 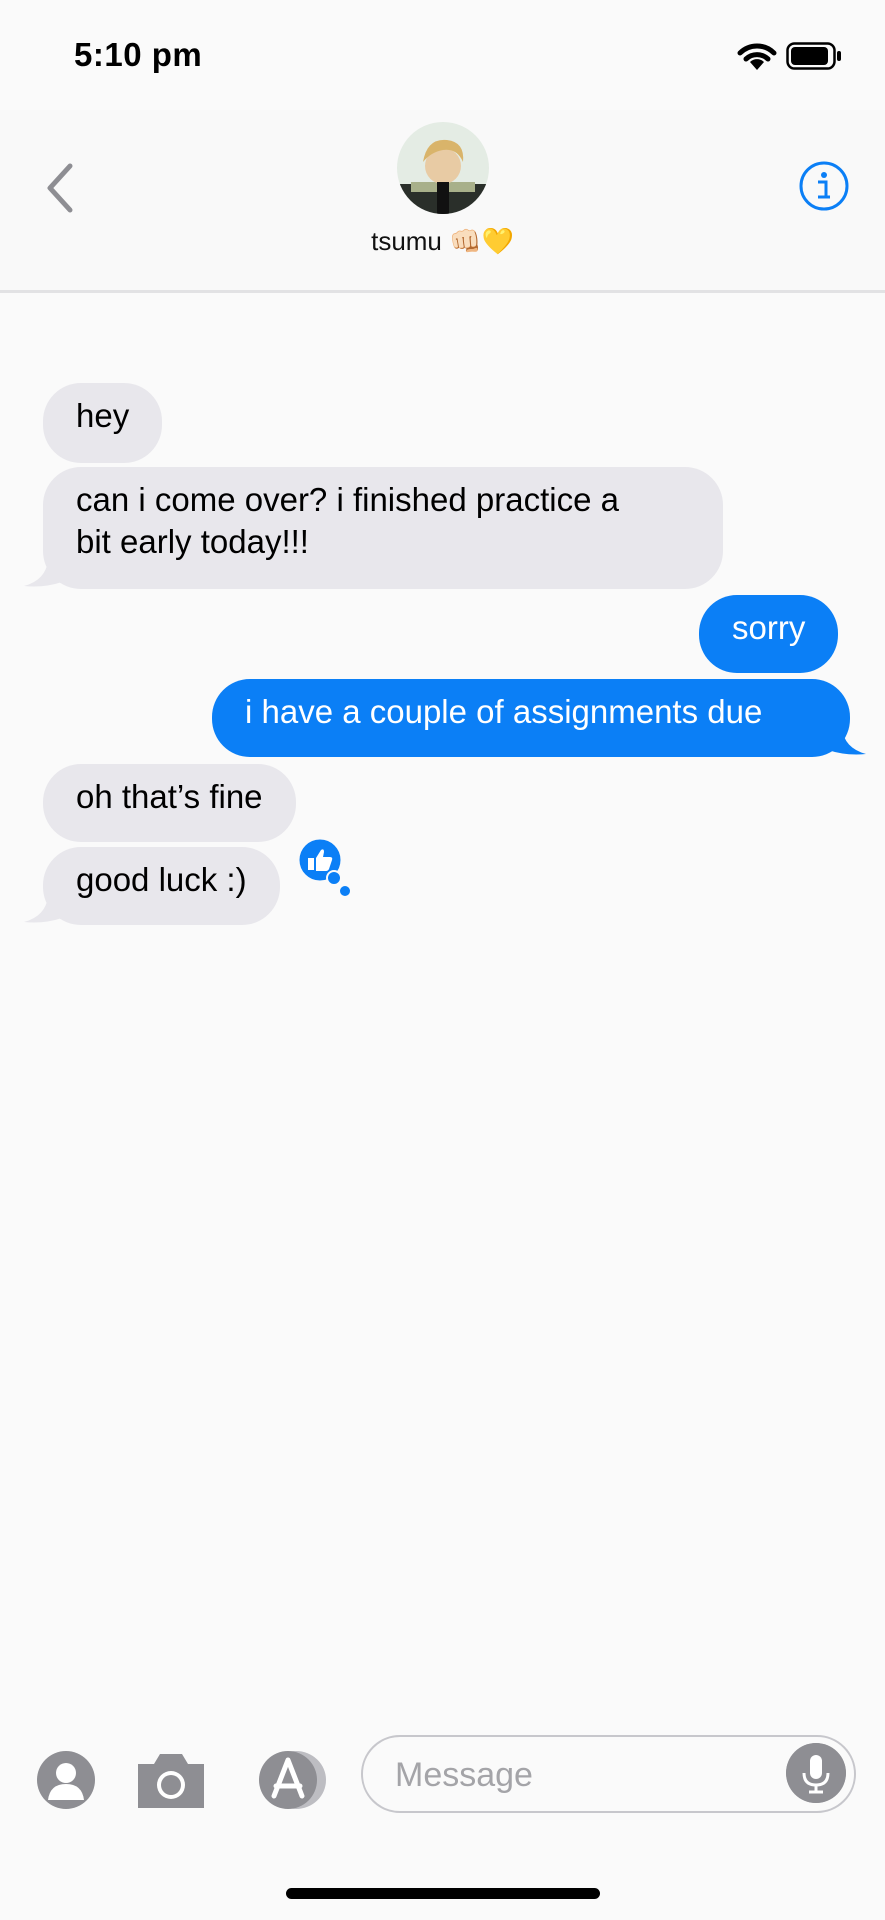 What do you see at coordinates (169, 803) in the screenshot?
I see `message-bubble-incoming: oh that’s fine` at bounding box center [169, 803].